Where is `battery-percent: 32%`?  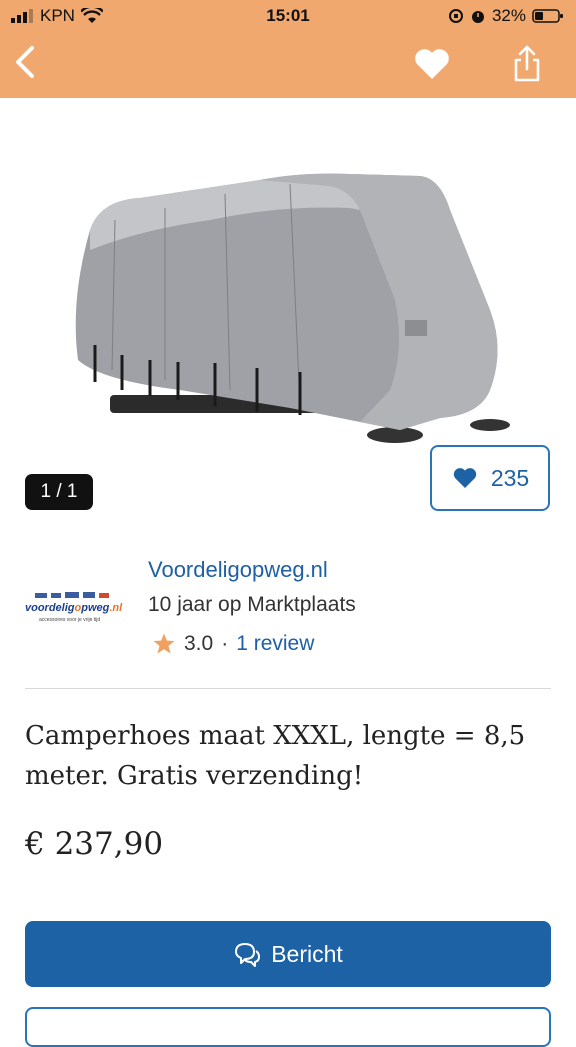 battery-percent: 32% is located at coordinates (508, 15).